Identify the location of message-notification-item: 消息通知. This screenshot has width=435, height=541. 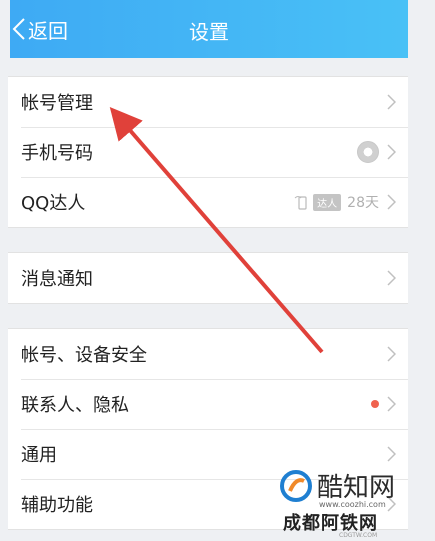
(208, 278).